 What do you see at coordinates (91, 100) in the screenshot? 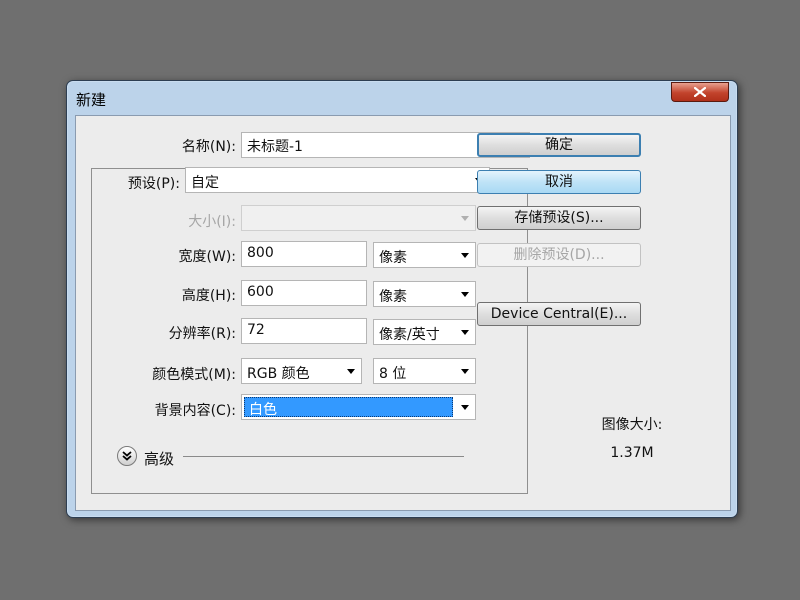
I see `dialog-title: 新建` at bounding box center [91, 100].